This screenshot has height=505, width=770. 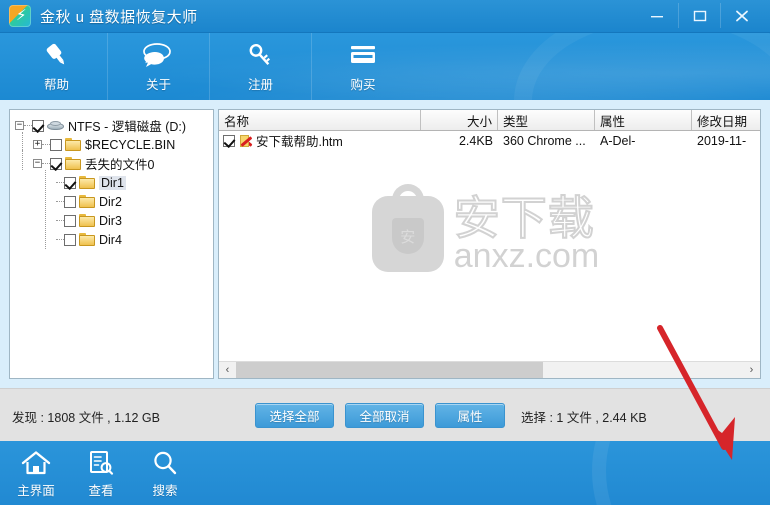 I want to click on disk-icon, so click(x=55, y=126).